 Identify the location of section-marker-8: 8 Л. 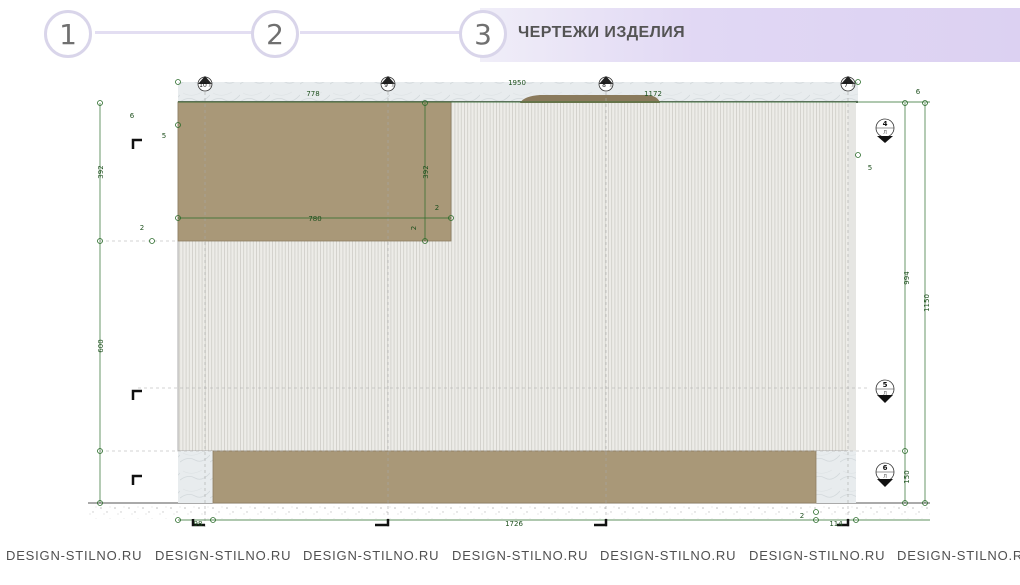
(606, 84).